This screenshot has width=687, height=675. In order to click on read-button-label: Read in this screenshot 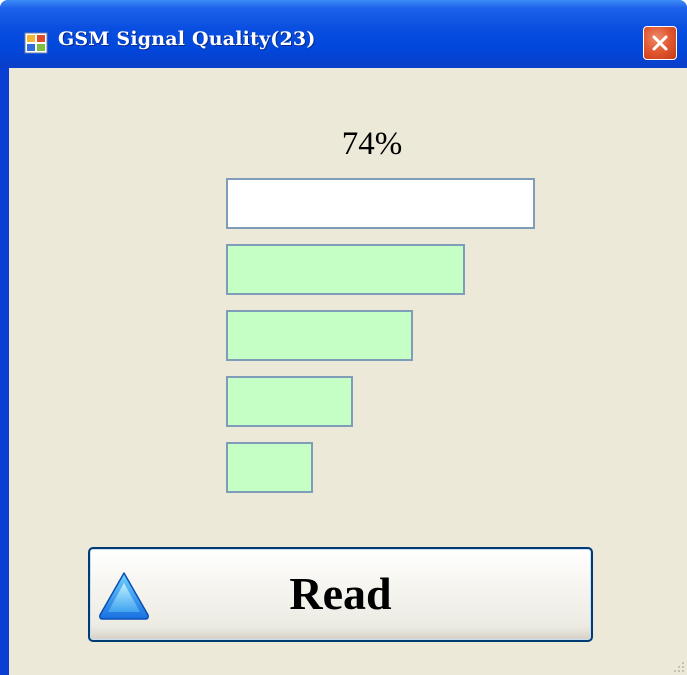, I will do `click(340, 593)`.